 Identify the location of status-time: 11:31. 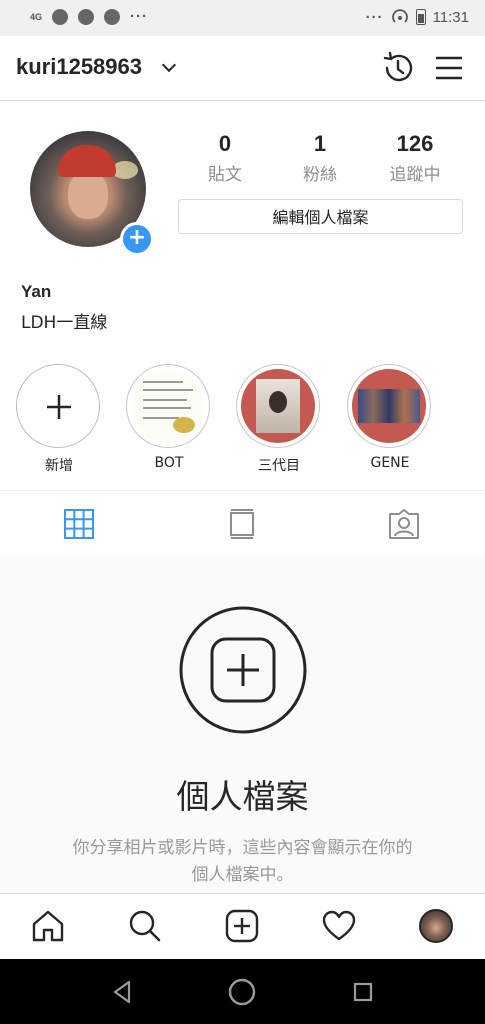
(450, 17).